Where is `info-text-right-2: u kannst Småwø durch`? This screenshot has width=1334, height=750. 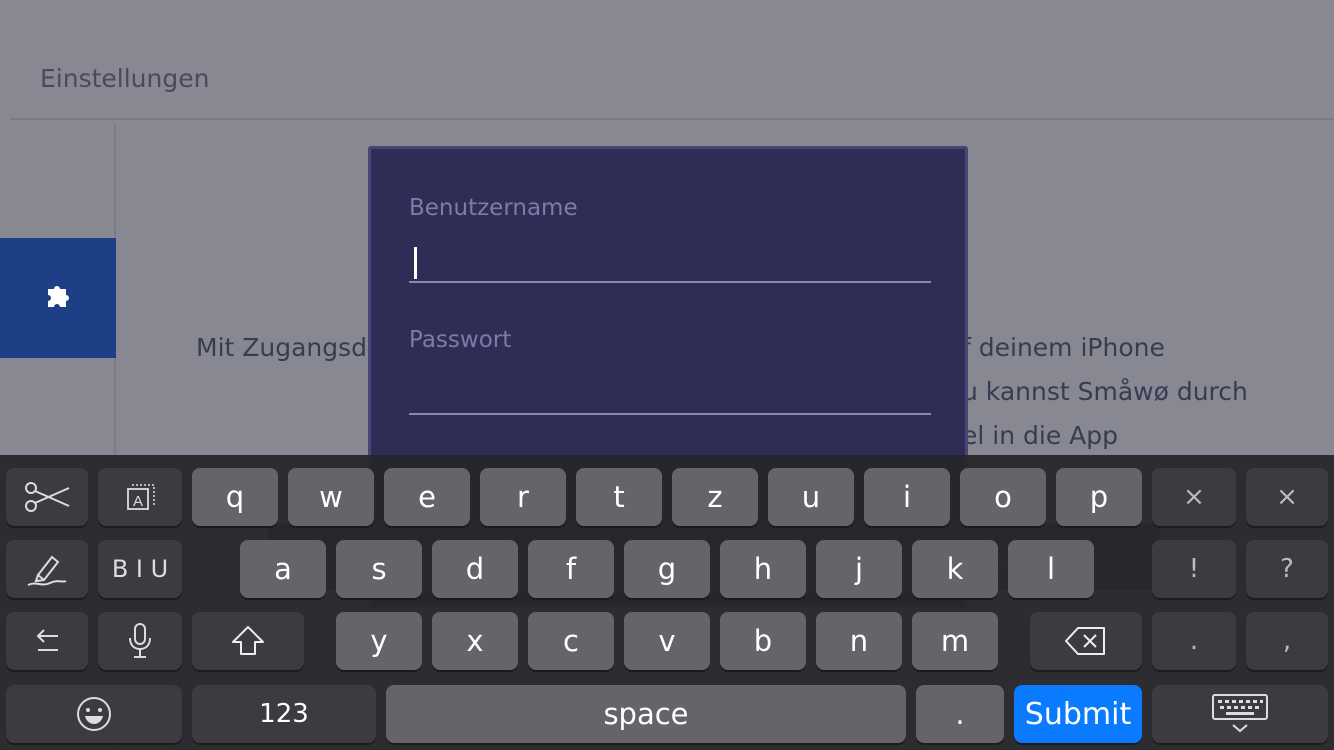 info-text-right-2: u kannst Småwø durch is located at coordinates (1105, 391).